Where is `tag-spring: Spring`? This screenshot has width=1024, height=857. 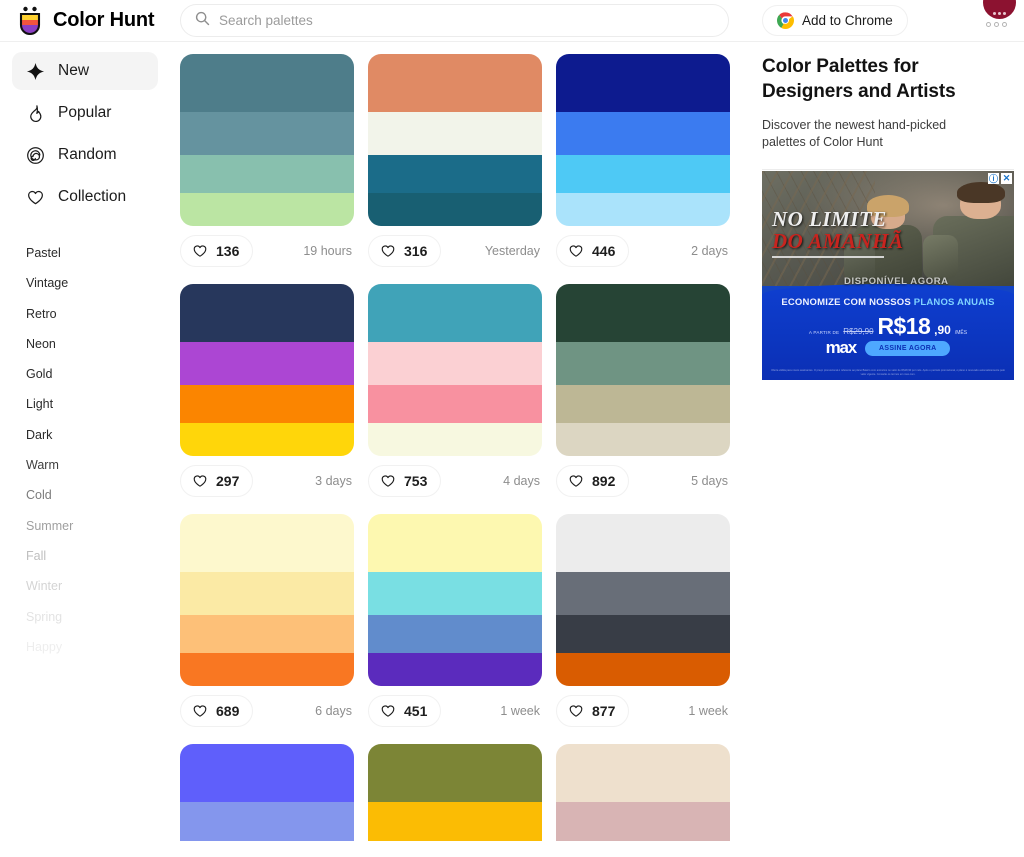 tag-spring: Spring is located at coordinates (98, 617).